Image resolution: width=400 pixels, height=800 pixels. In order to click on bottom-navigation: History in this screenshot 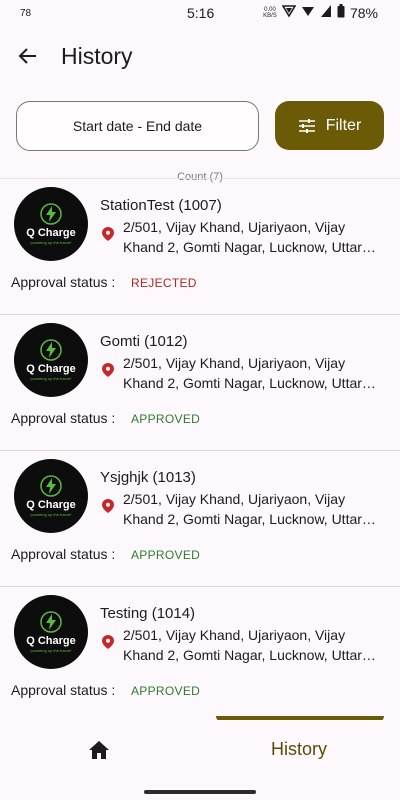, I will do `click(200, 760)`.